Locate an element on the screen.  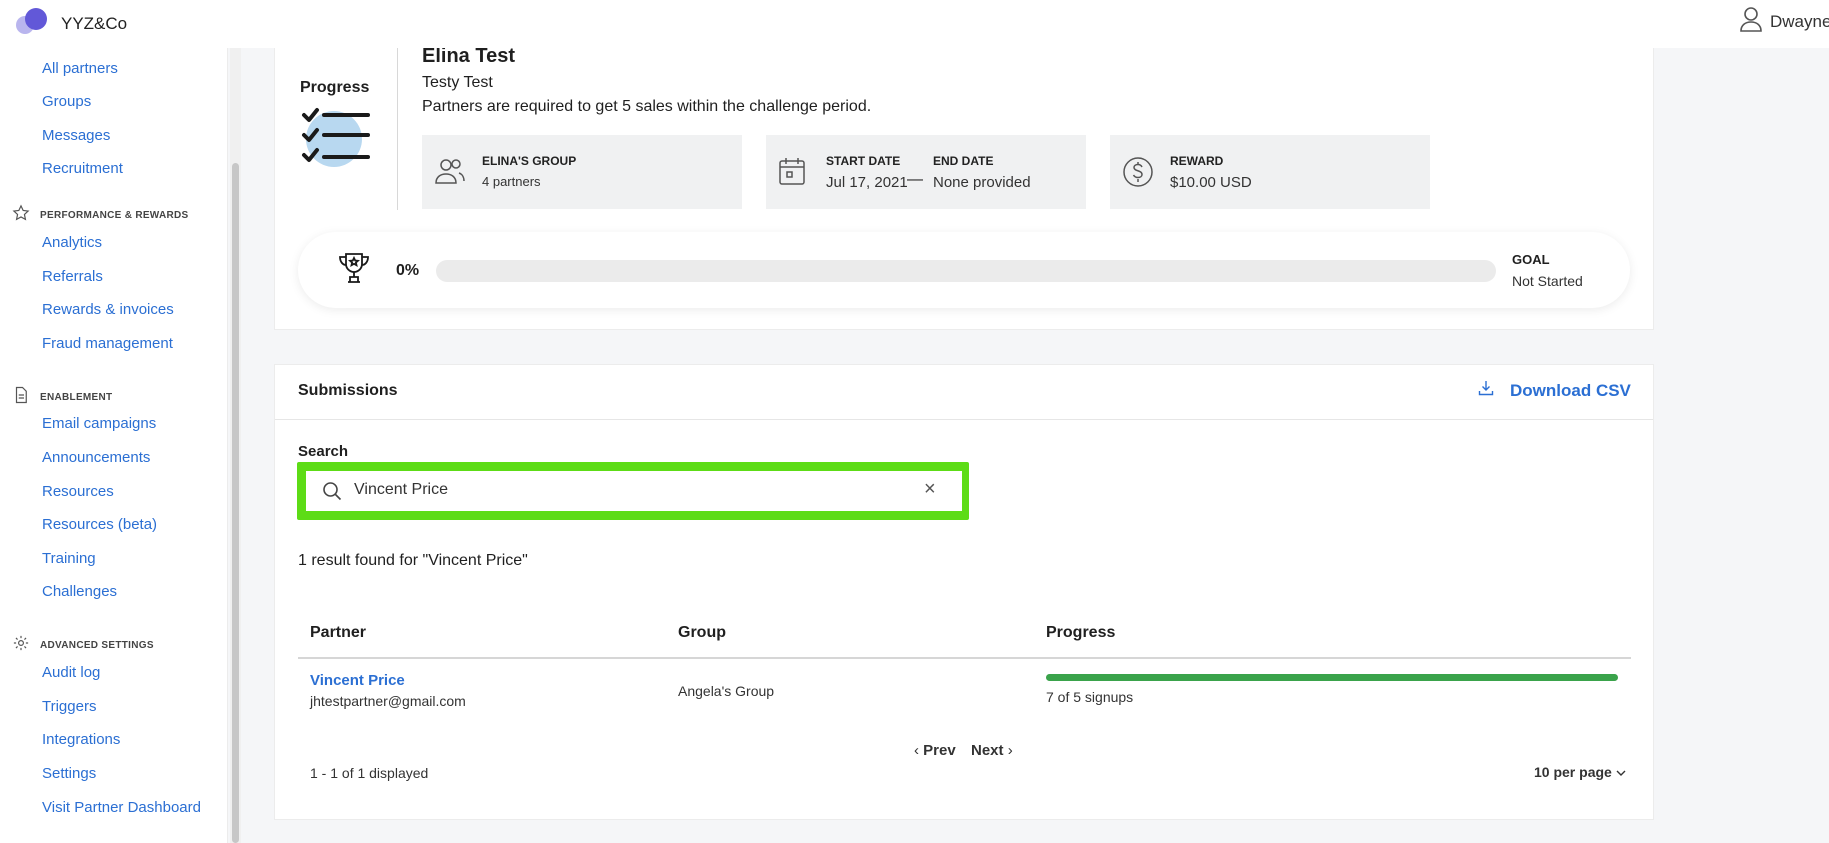
section-advanced-settings: ADVANCED SETTINGS is located at coordinates (83, 645).